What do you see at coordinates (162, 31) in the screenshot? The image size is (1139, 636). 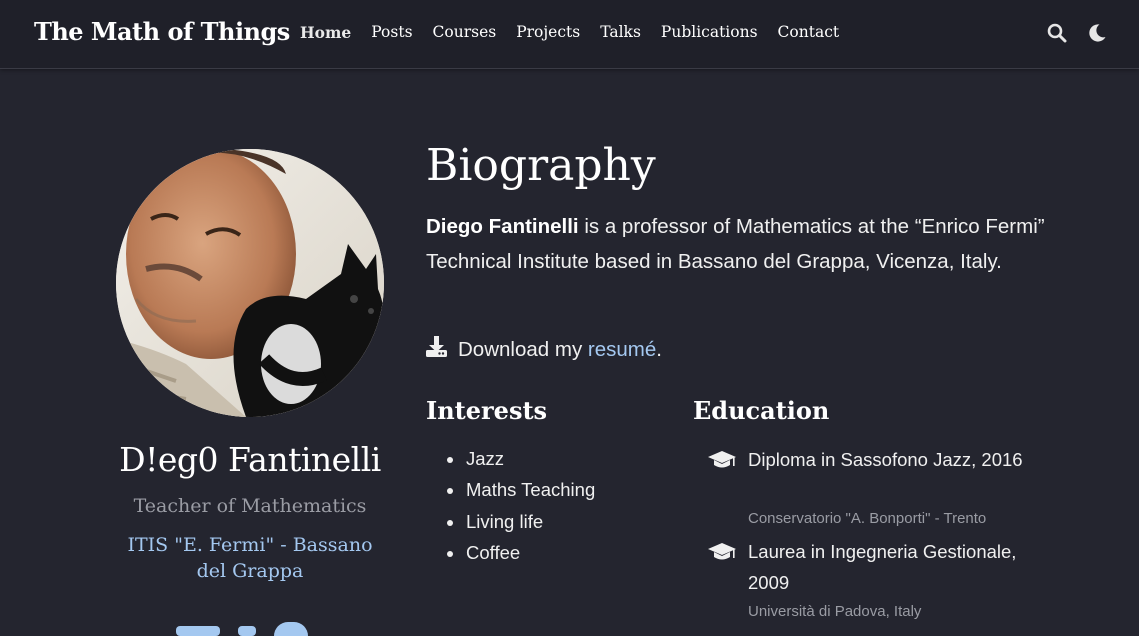 I see `site-brand: The Math of Things` at bounding box center [162, 31].